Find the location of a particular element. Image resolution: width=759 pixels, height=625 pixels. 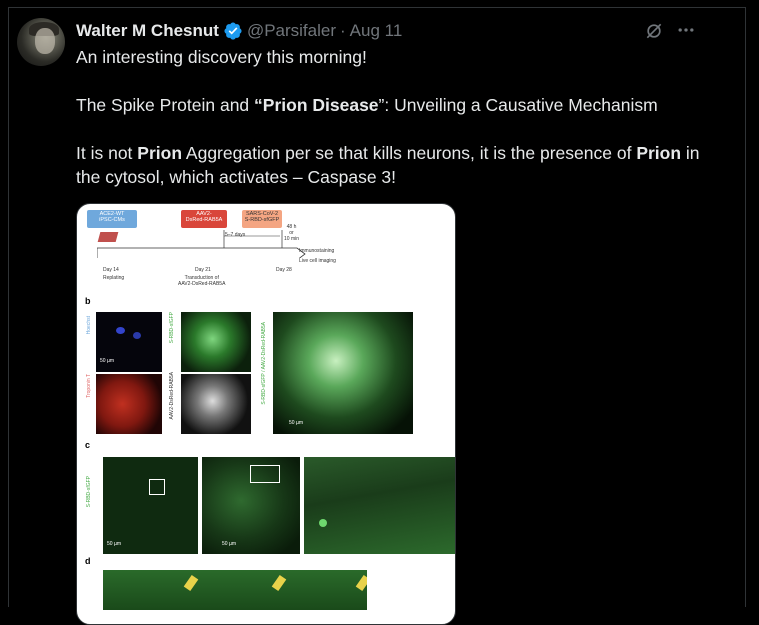

grok-icon is located at coordinates (654, 31).